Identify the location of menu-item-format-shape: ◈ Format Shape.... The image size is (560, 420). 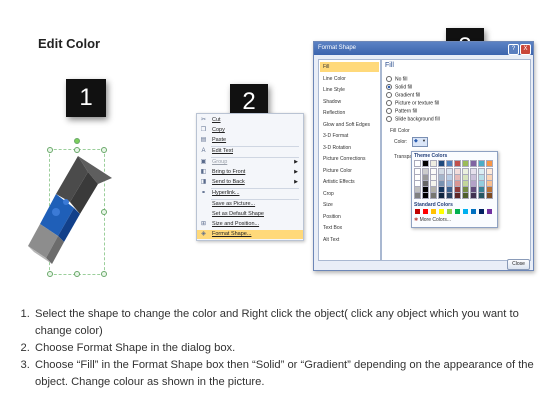
(250, 234).